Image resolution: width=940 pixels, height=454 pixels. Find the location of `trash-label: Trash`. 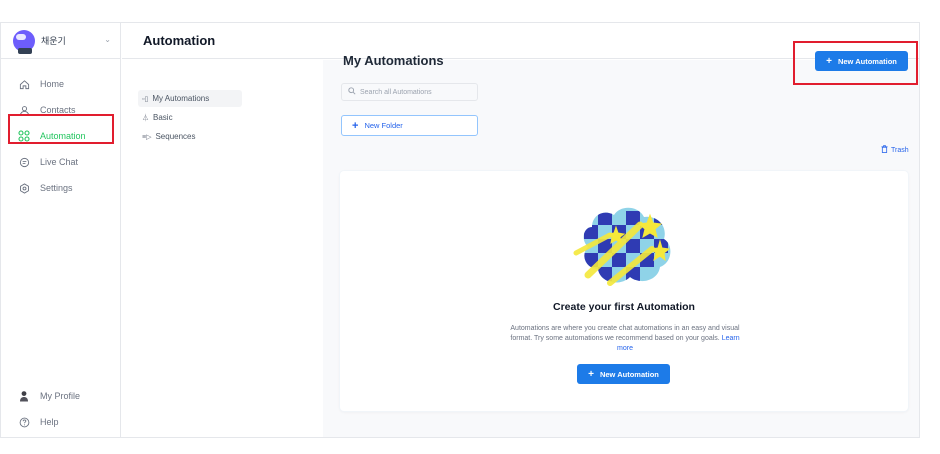

trash-label: Trash is located at coordinates (900, 150).